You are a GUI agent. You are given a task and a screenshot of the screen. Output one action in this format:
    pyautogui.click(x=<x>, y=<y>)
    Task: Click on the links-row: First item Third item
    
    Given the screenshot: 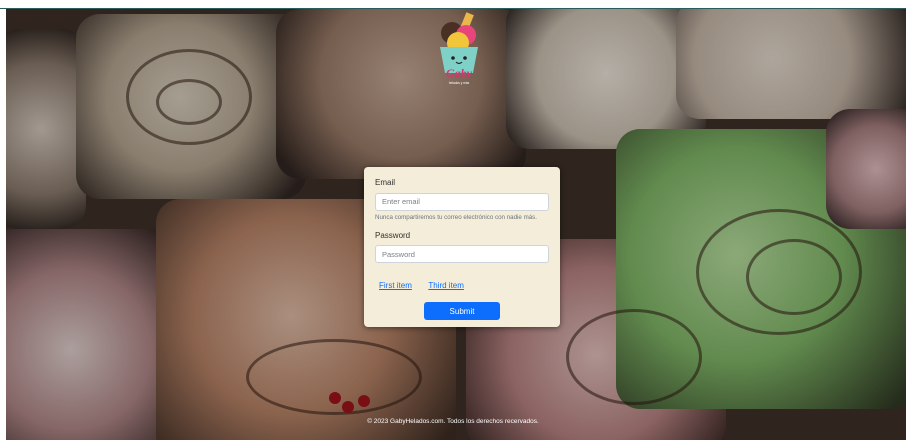 What is the action you would take?
    pyautogui.click(x=462, y=284)
    